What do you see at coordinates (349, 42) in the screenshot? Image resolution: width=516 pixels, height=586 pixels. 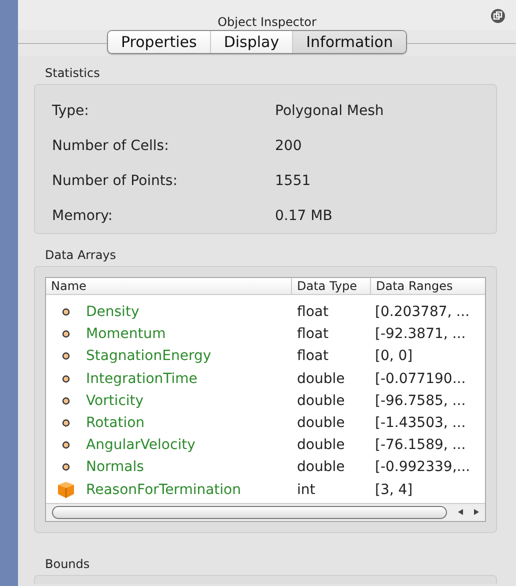 I see `tab: Information` at bounding box center [349, 42].